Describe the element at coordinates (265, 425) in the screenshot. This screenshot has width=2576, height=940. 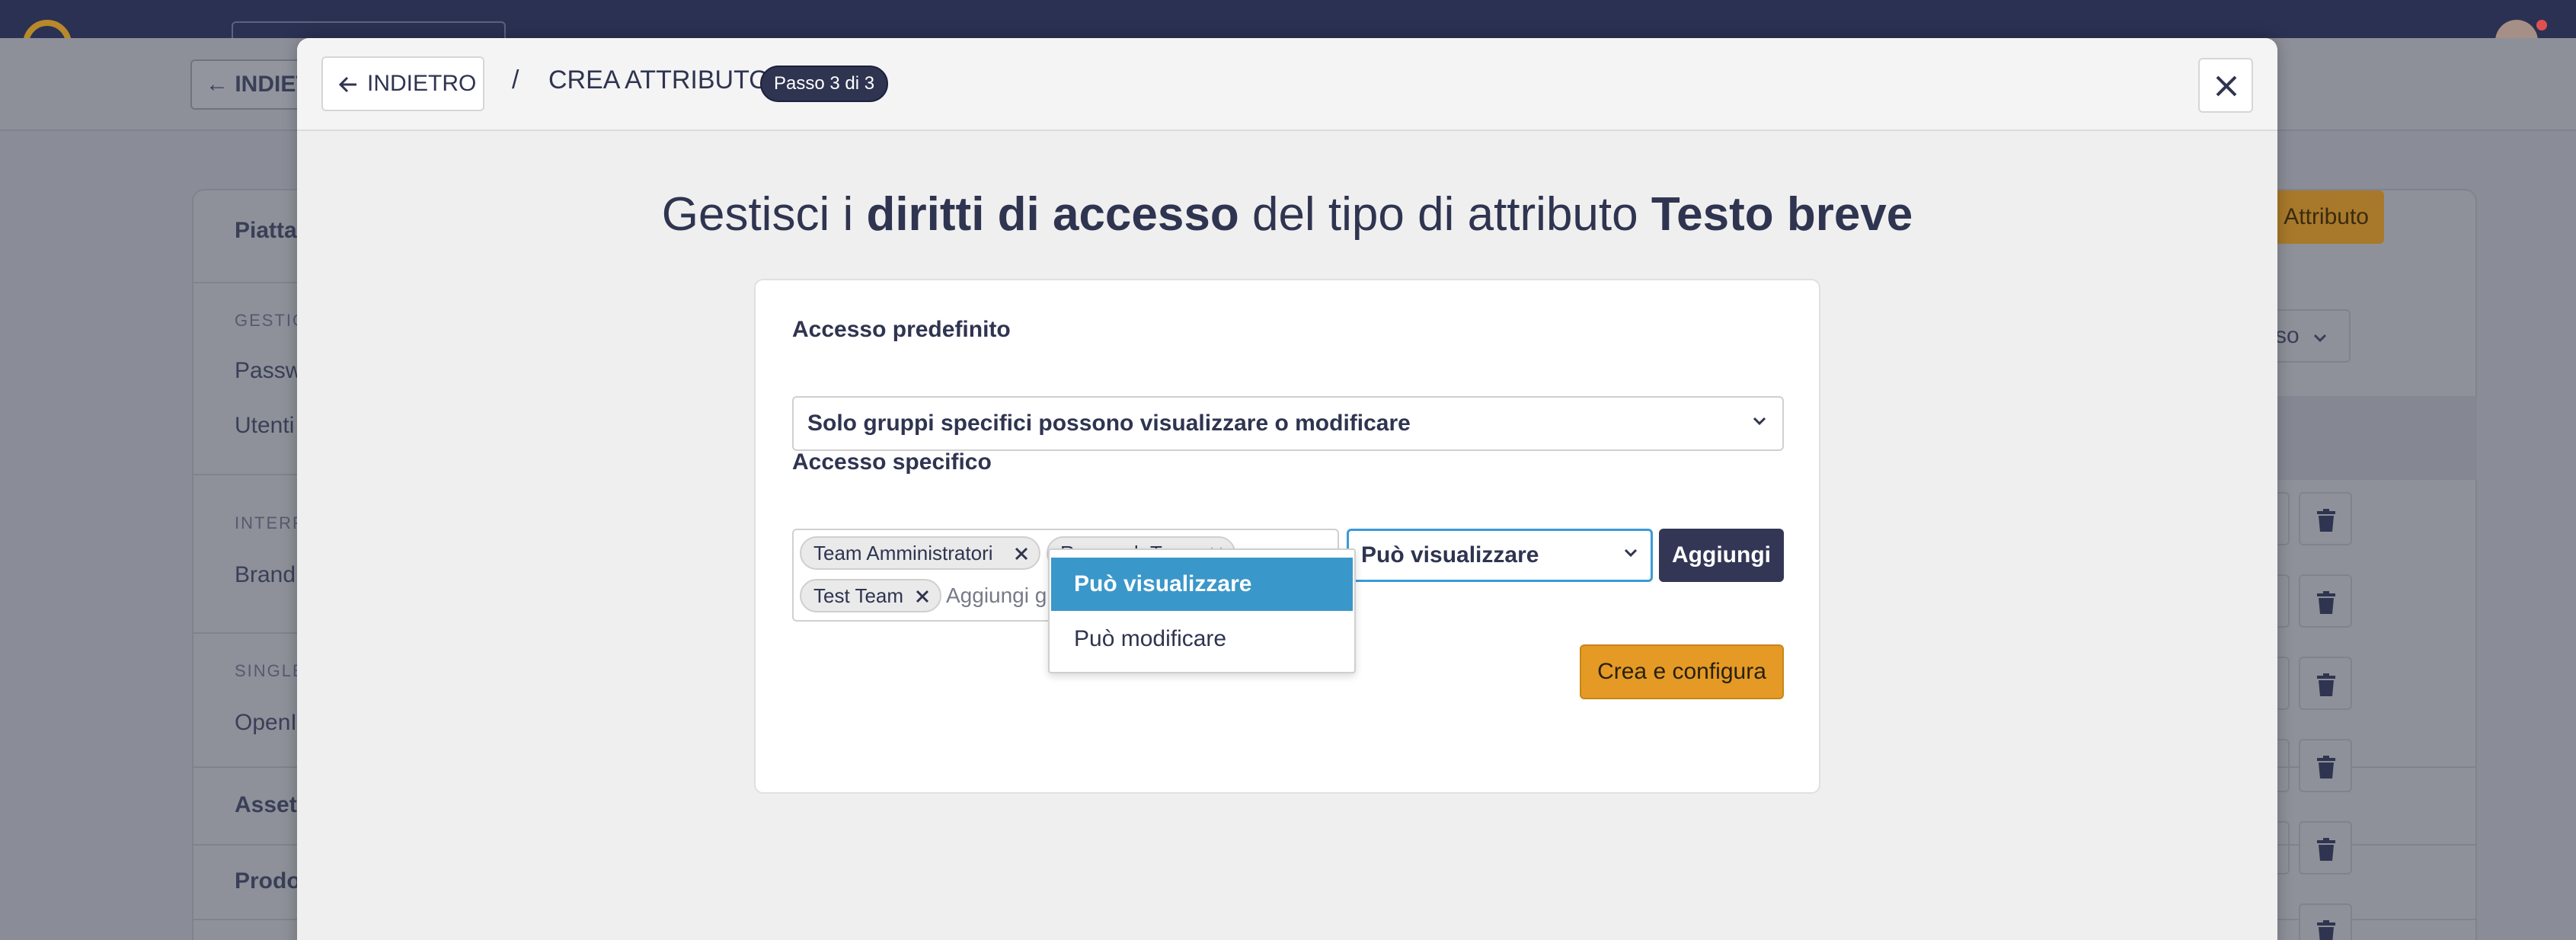
I see `background-menu-item: Utenti` at that location.